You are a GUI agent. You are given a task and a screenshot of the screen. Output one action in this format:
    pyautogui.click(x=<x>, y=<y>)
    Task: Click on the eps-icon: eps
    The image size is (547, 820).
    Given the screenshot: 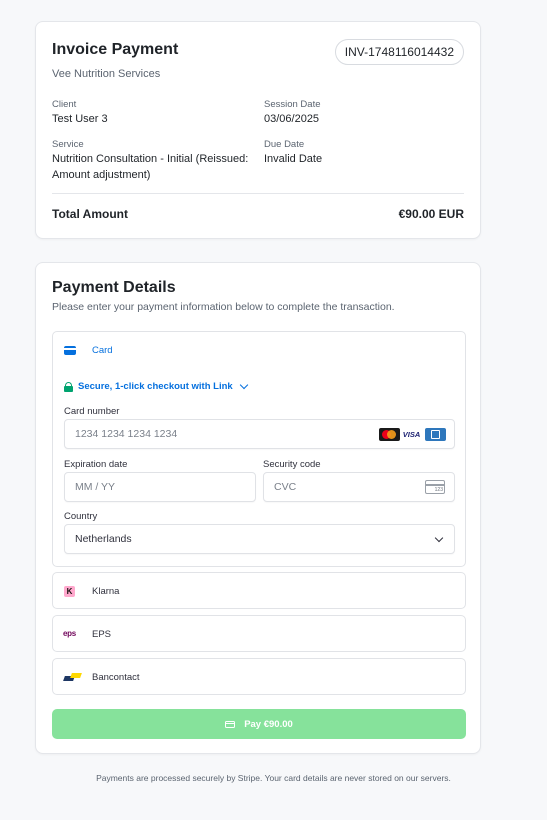 What is the action you would take?
    pyautogui.click(x=69, y=633)
    